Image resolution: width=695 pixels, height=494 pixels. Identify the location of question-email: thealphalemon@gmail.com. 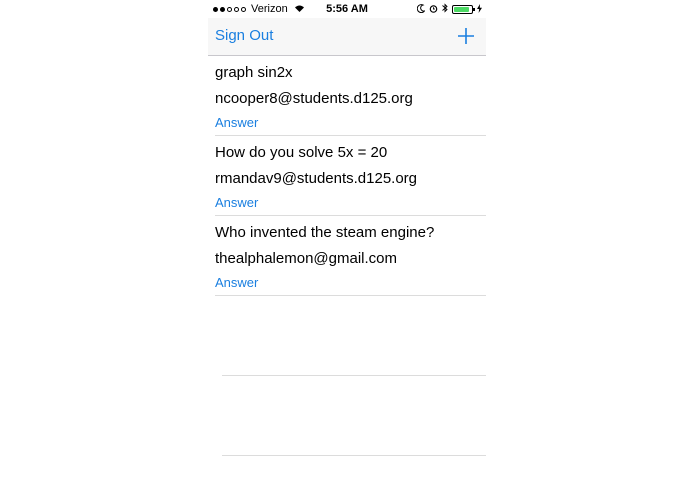
(306, 258).